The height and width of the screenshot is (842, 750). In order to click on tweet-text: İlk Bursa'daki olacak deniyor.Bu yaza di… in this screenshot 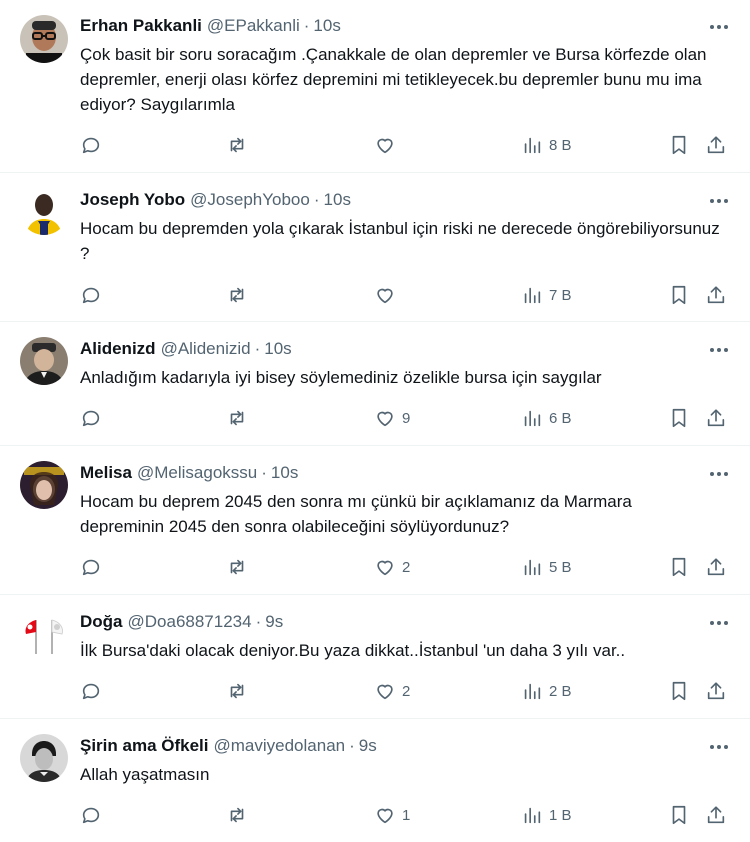, I will do `click(353, 650)`.